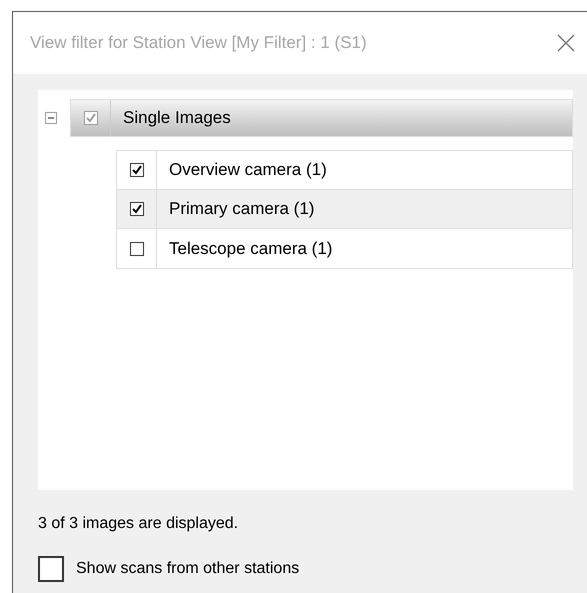  What do you see at coordinates (139, 524) in the screenshot?
I see `status-text: 3 of 3 images are displayed.` at bounding box center [139, 524].